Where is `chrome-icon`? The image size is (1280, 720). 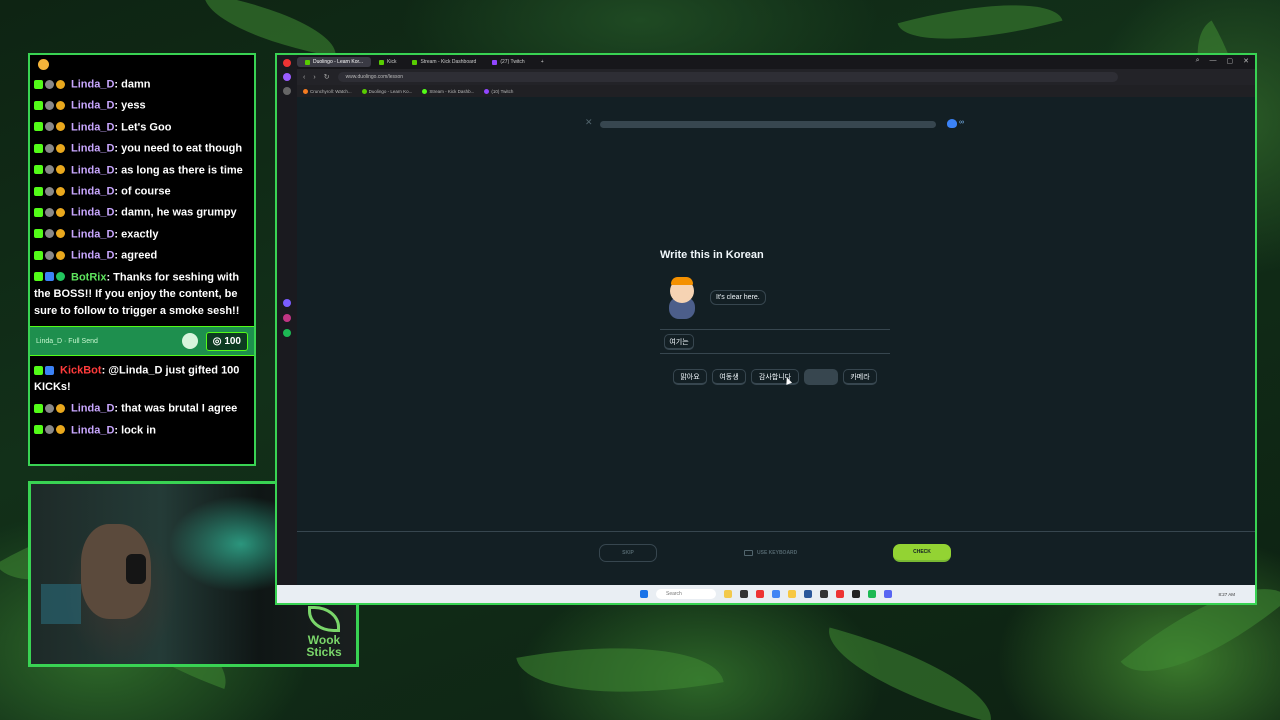 chrome-icon is located at coordinates (776, 594).